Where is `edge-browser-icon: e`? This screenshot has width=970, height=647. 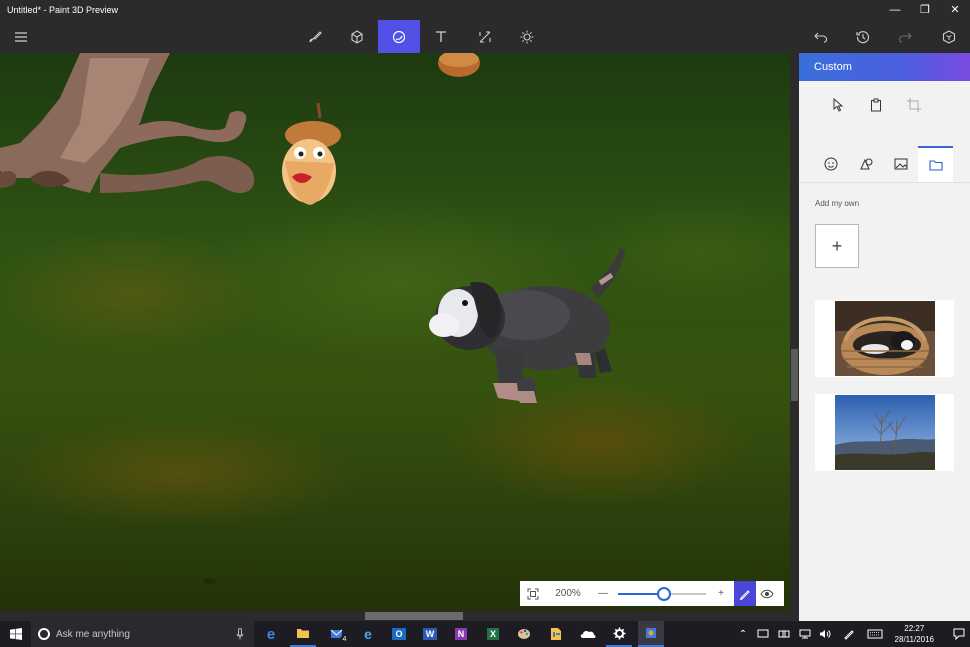
edge-browser-icon: e is located at coordinates (271, 634).